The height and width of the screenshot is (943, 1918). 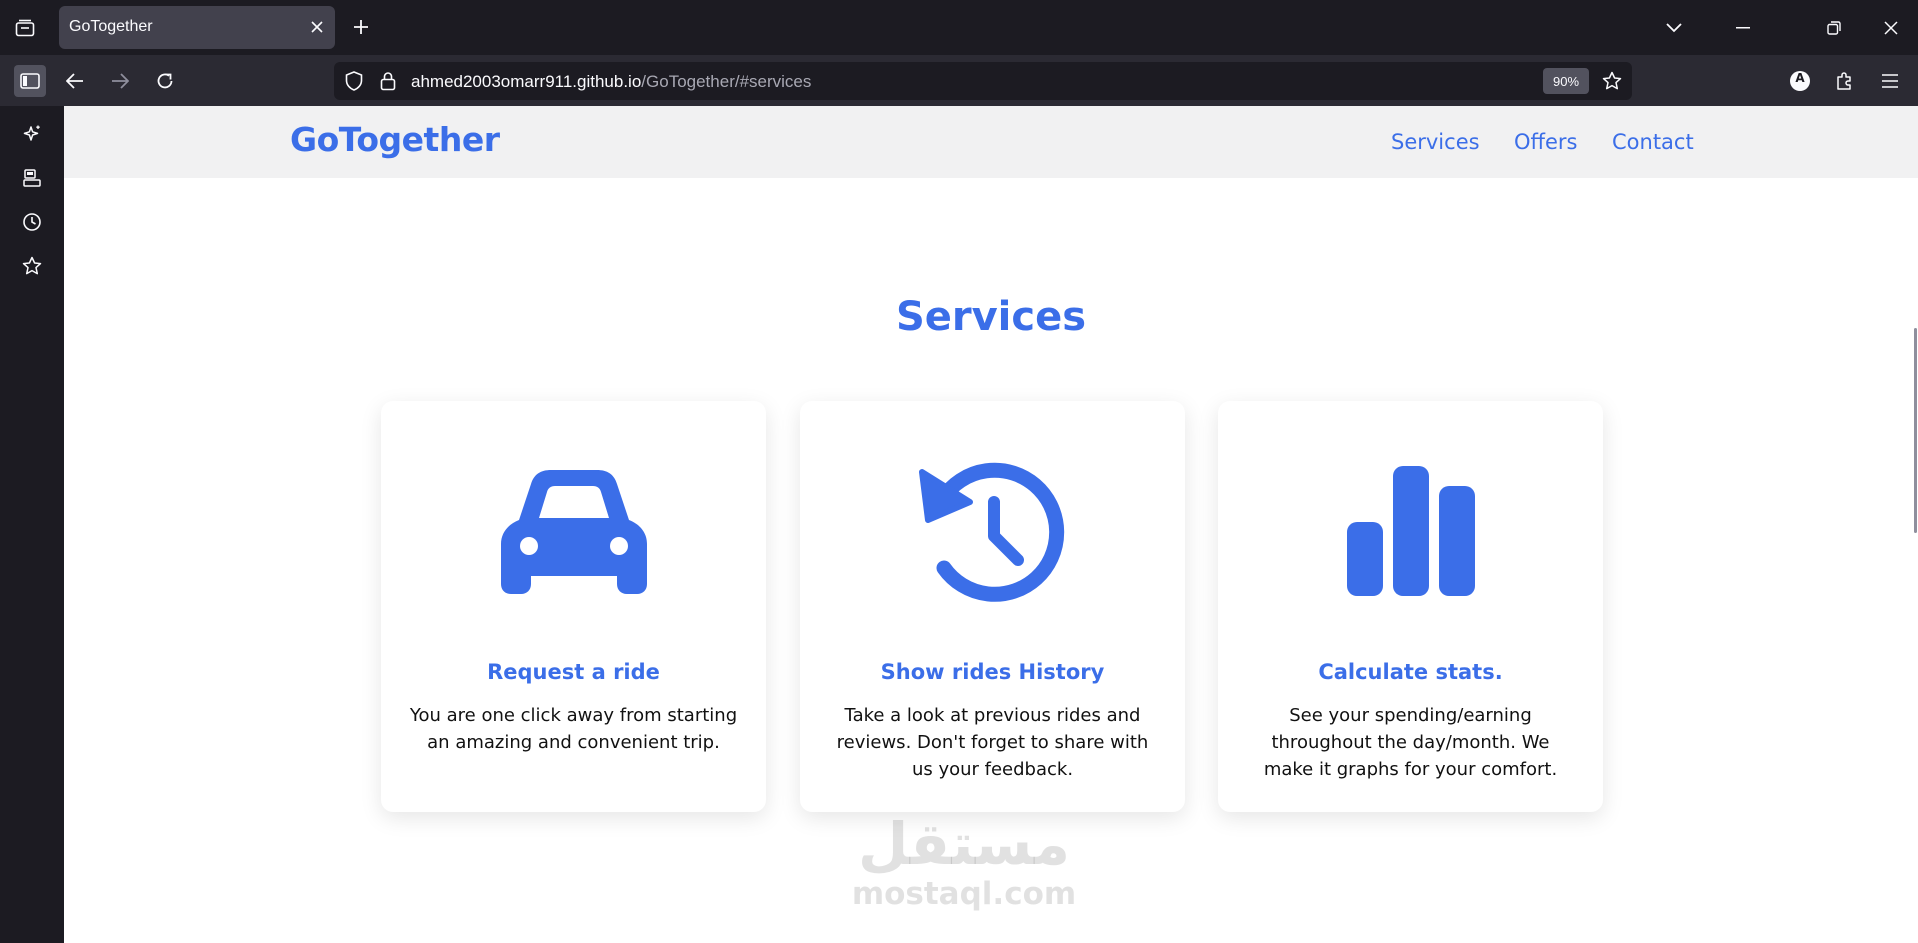 I want to click on bar-chart-icon, so click(x=1410, y=531).